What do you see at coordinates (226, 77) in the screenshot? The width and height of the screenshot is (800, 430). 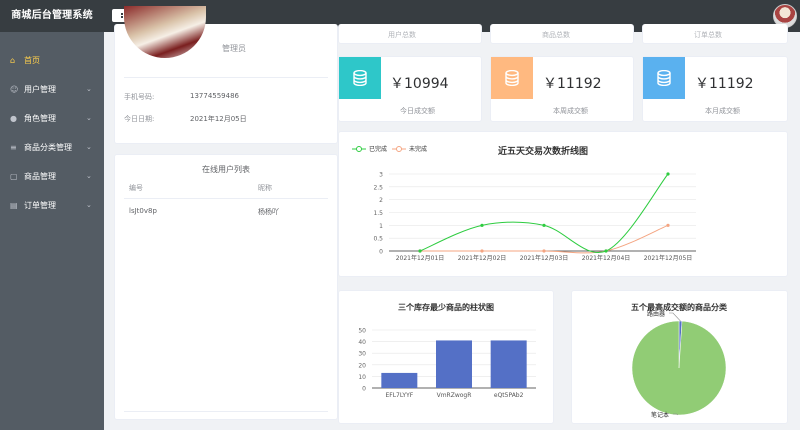 I see `divider` at bounding box center [226, 77].